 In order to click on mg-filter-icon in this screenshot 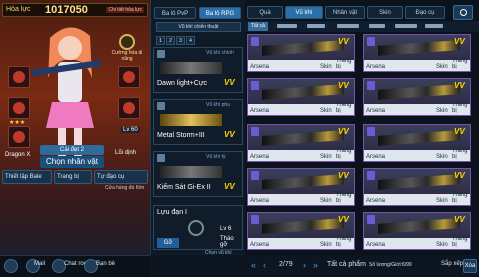, I will do `click(406, 26)`.